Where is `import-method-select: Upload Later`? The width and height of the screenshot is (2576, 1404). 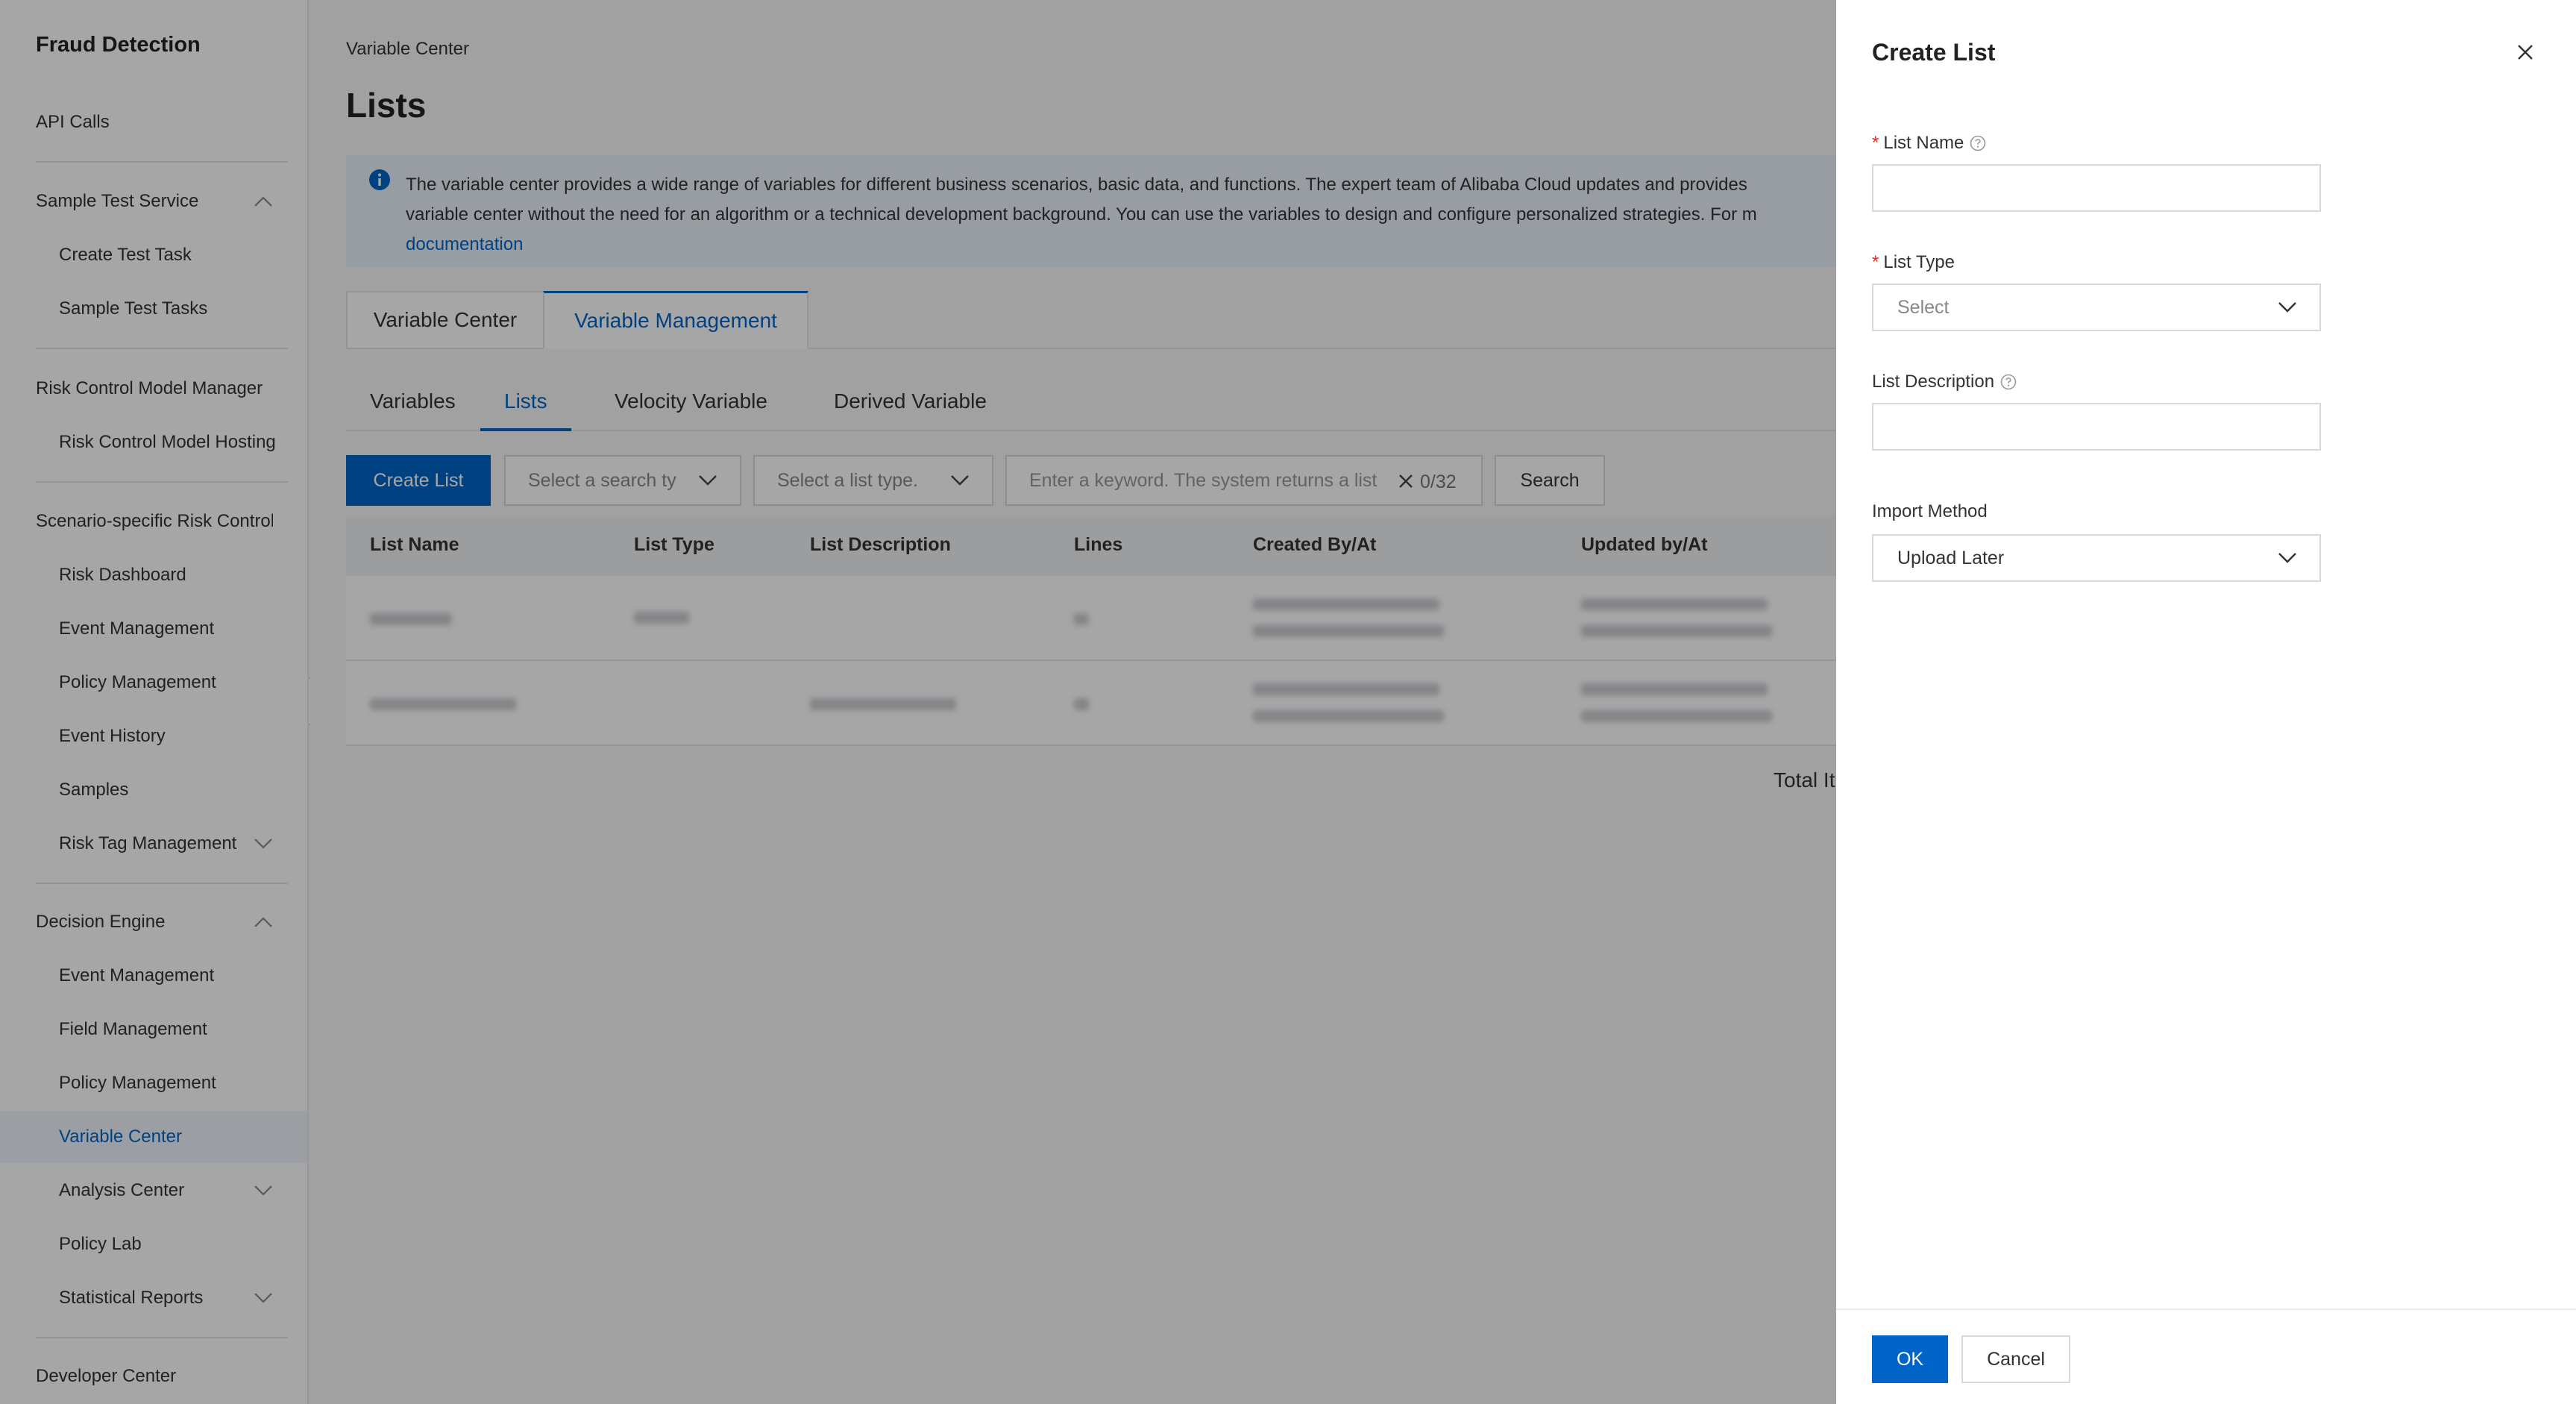 import-method-select: Upload Later is located at coordinates (2097, 558).